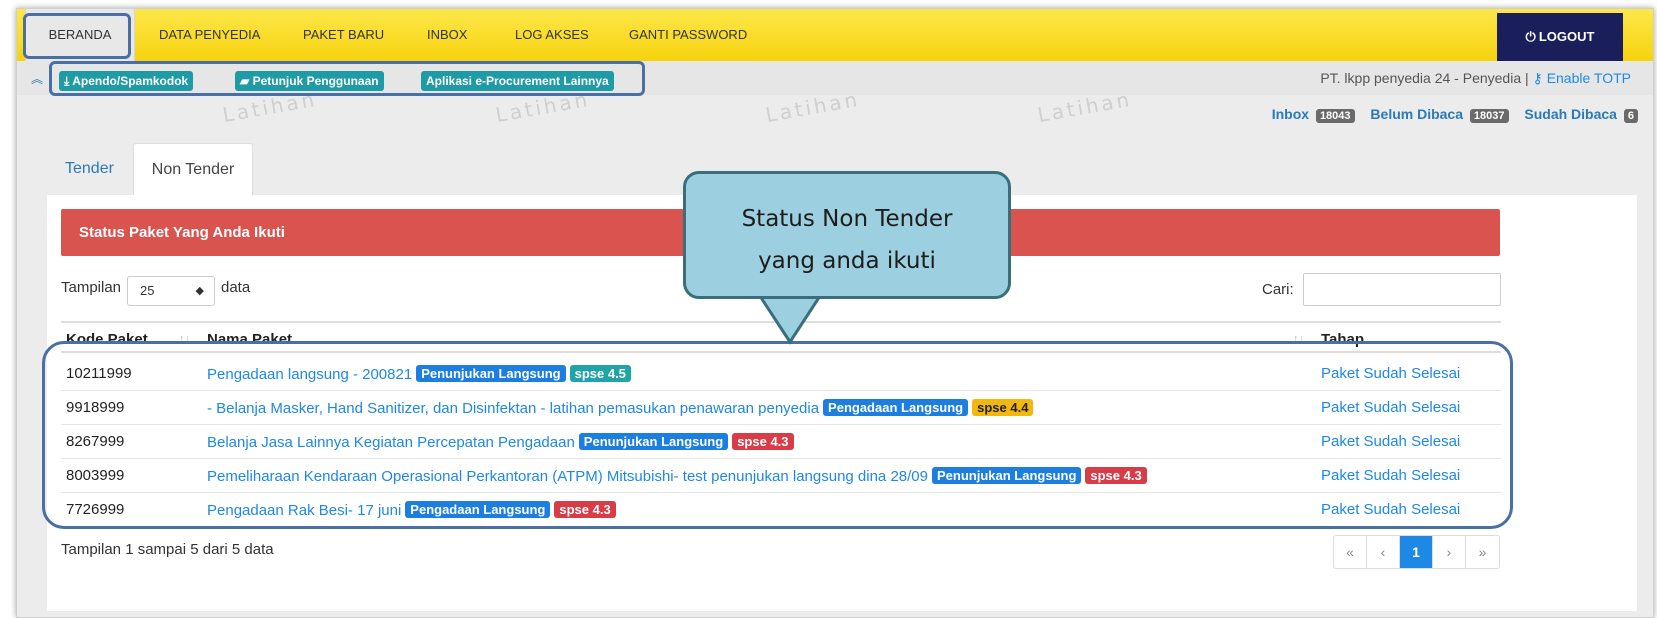 The image size is (1657, 618). Describe the element at coordinates (343, 35) in the screenshot. I see `nav-paket-baru: PAKET BARU` at that location.